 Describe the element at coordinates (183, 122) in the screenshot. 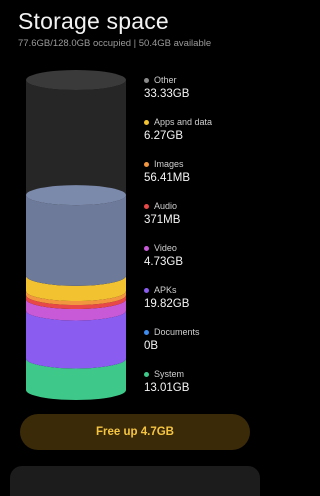

I see `legend-label: Apps and data` at that location.